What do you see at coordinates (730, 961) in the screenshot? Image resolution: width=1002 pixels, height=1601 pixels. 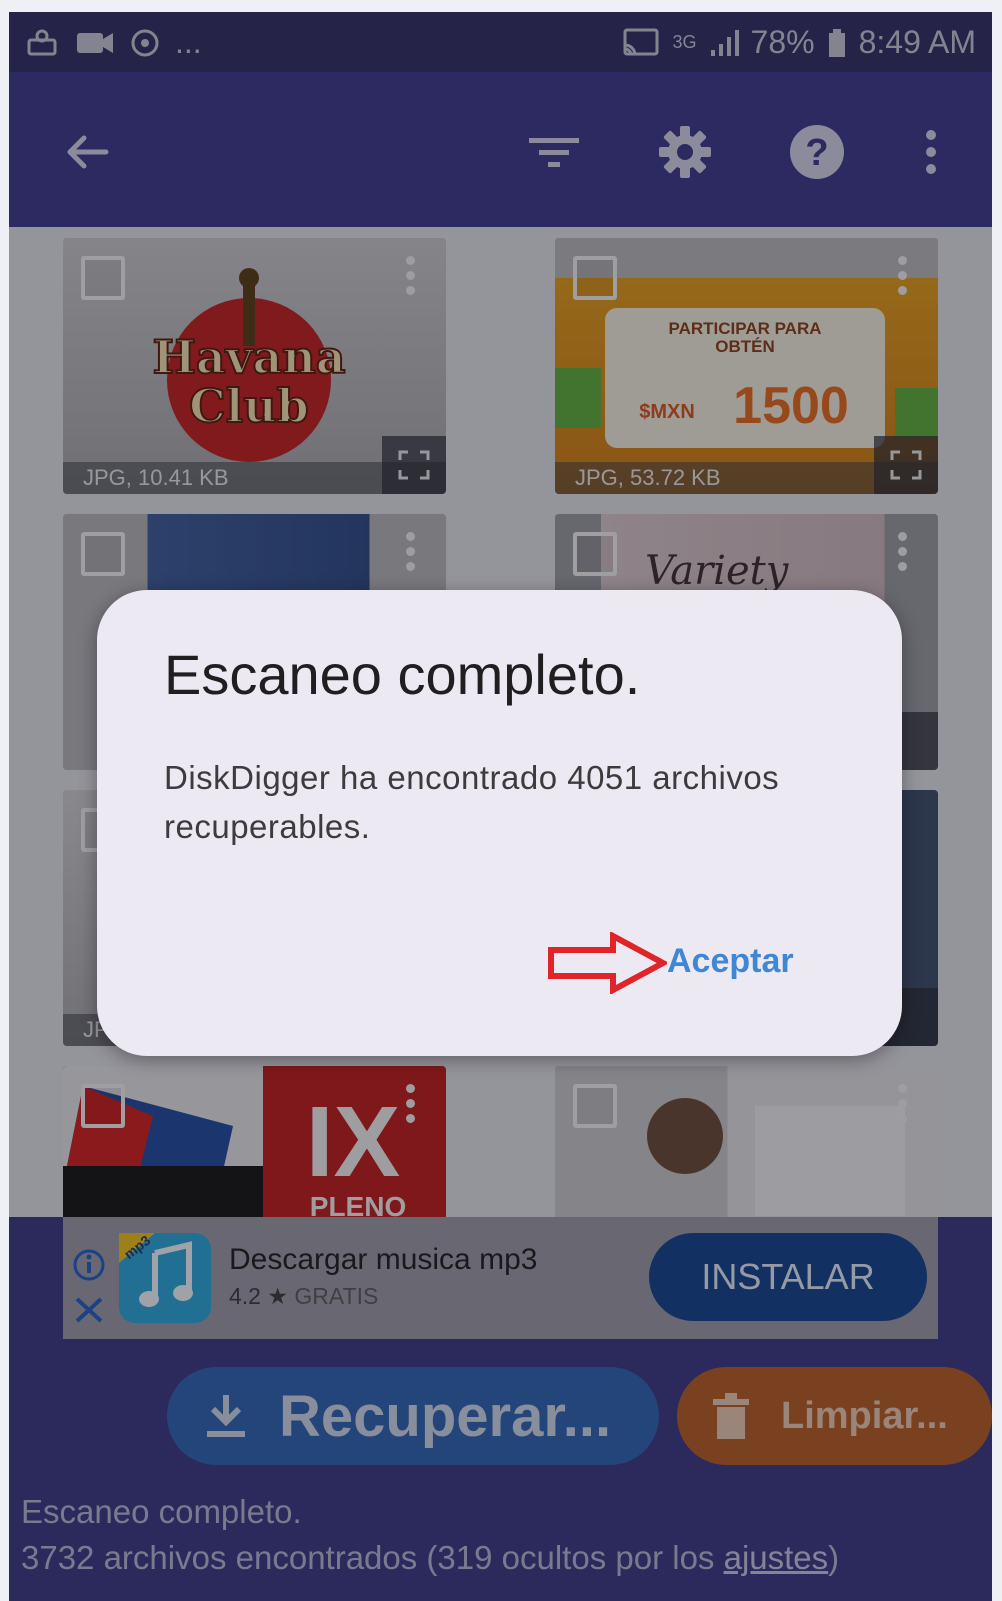 I see `accept-button: Aceptar` at bounding box center [730, 961].